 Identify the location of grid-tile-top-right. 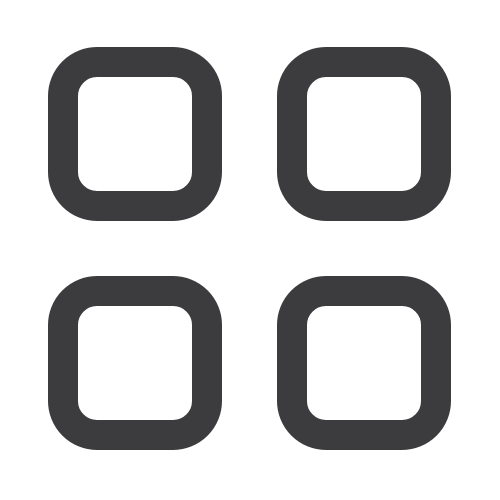
(364, 134).